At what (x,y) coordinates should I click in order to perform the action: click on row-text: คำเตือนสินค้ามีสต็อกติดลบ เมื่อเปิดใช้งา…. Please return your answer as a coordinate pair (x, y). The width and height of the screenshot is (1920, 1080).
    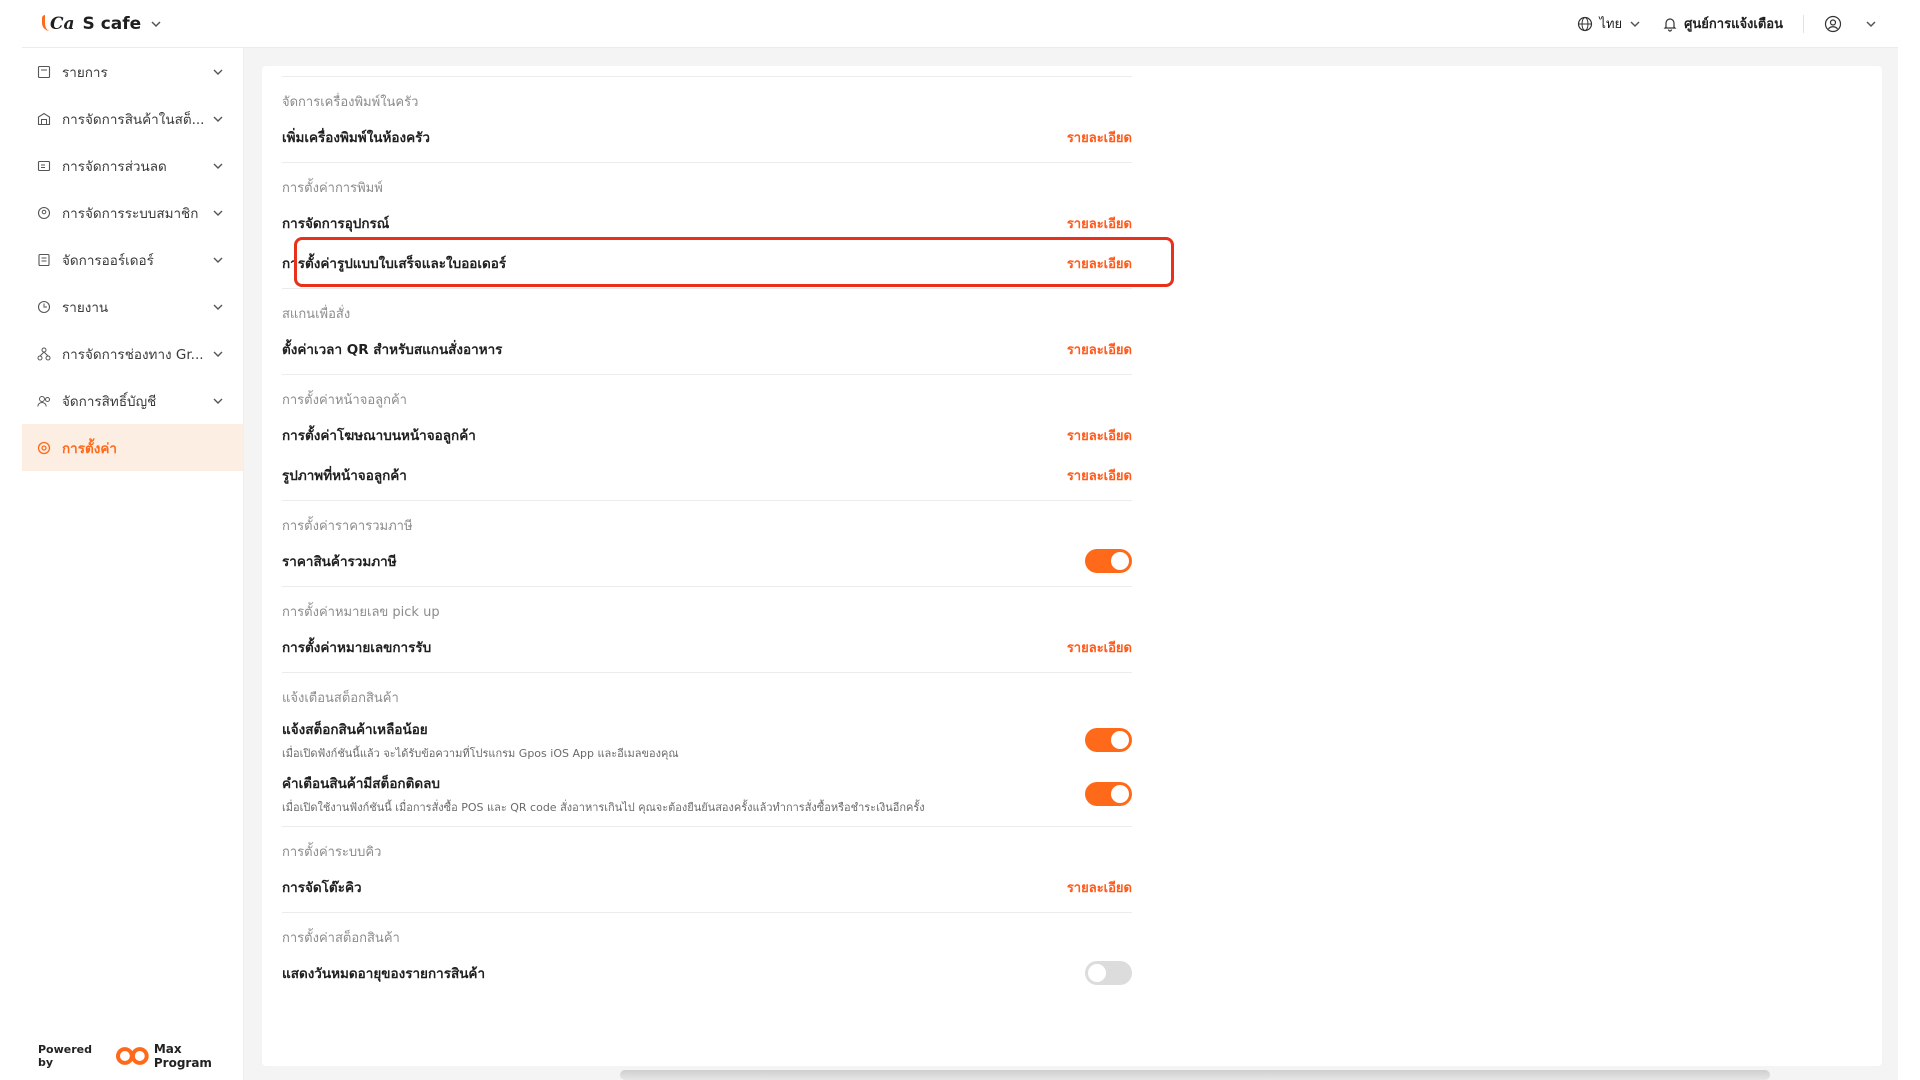
    Looking at the image, I should click on (603, 794).